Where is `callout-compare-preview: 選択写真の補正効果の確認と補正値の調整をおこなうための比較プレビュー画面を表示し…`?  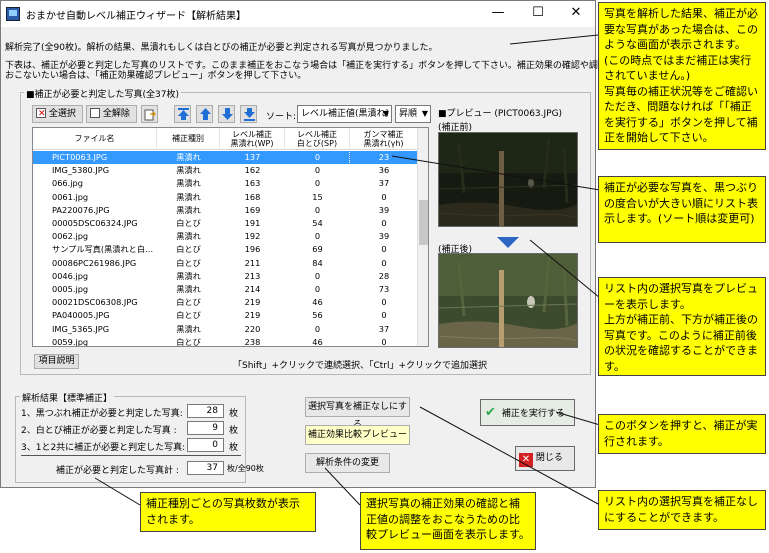
callout-compare-preview: 選択写真の補正効果の確認と補正値の調整をおこなうための比較プレビュー画面を表示し… is located at coordinates (448, 521).